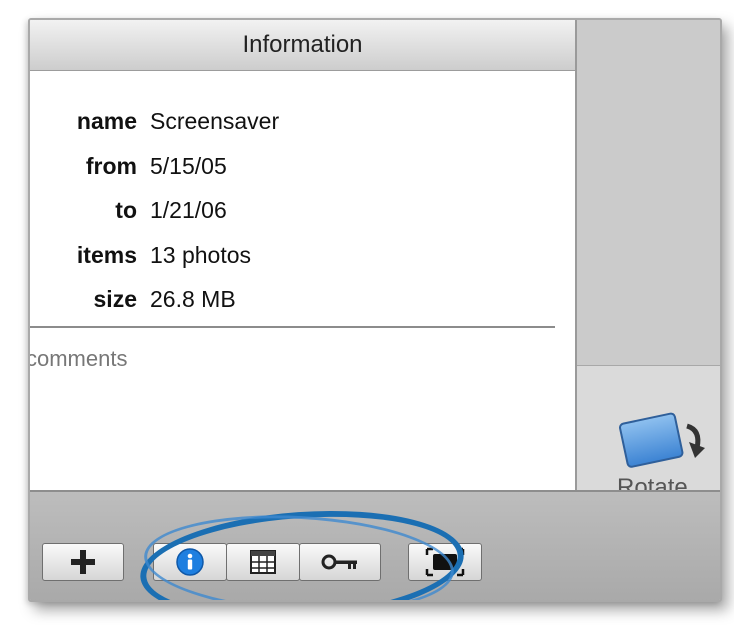 The image size is (734, 625). I want to click on row-label: name, so click(106, 121).